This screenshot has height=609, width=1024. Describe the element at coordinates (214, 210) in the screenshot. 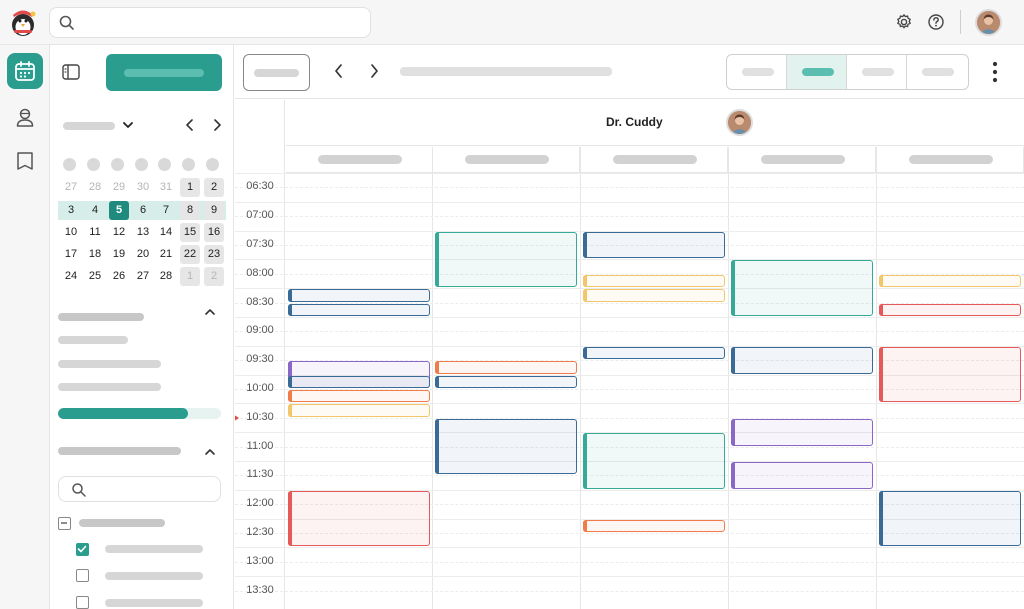

I see `calendar-day: 9` at that location.